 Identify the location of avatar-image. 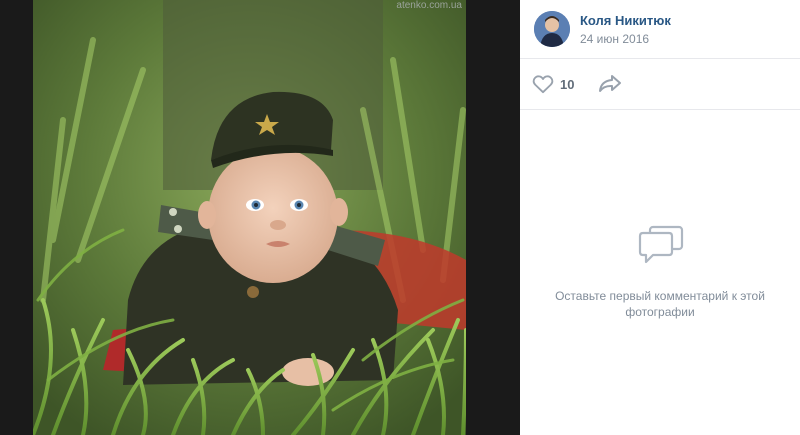
(552, 29).